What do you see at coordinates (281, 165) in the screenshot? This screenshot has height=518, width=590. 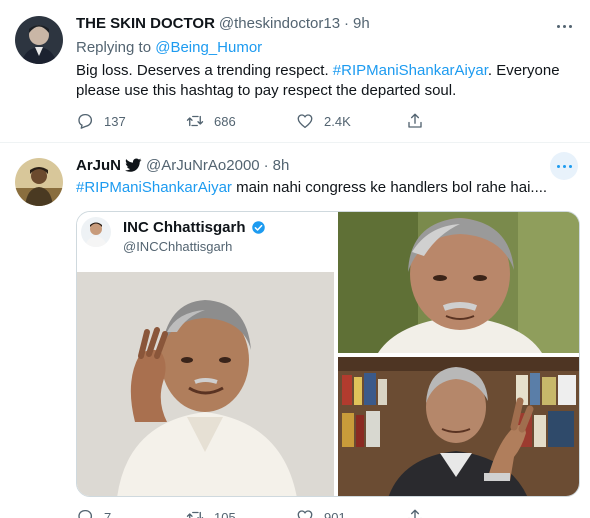 I see `timestamp: 8h` at bounding box center [281, 165].